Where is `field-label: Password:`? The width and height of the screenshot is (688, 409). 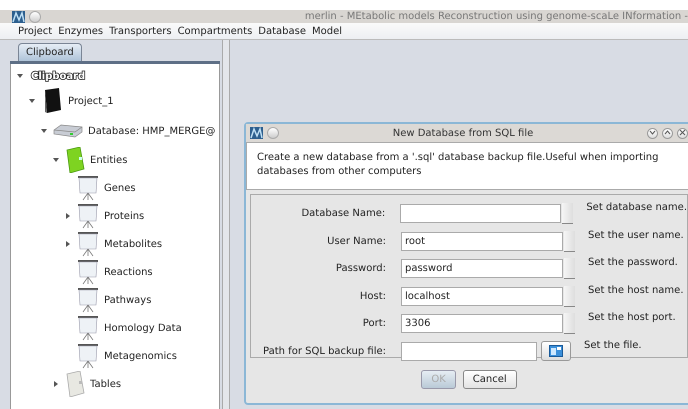 field-label: Password: is located at coordinates (360, 269).